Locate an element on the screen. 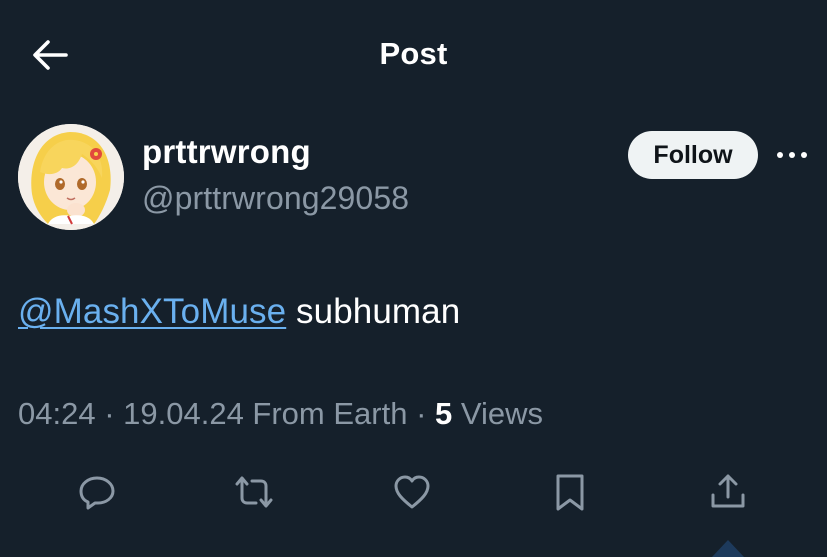 This screenshot has height=557, width=827. tweet-body: subhuman is located at coordinates (373, 311).